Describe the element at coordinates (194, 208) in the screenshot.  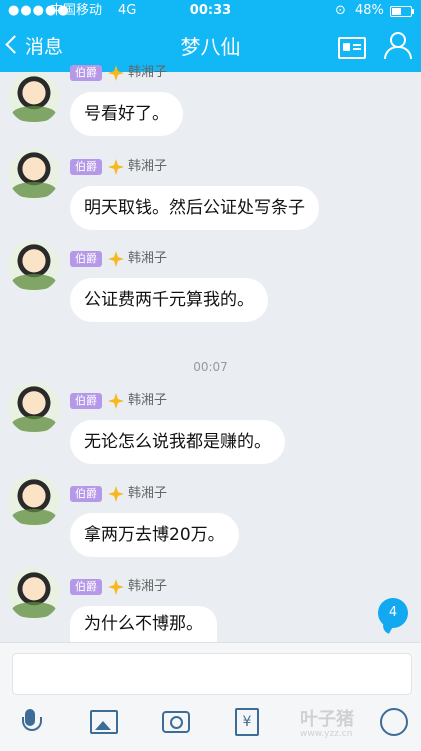
I see `message-bubble: 明天取钱。然后公证处写条子` at that location.